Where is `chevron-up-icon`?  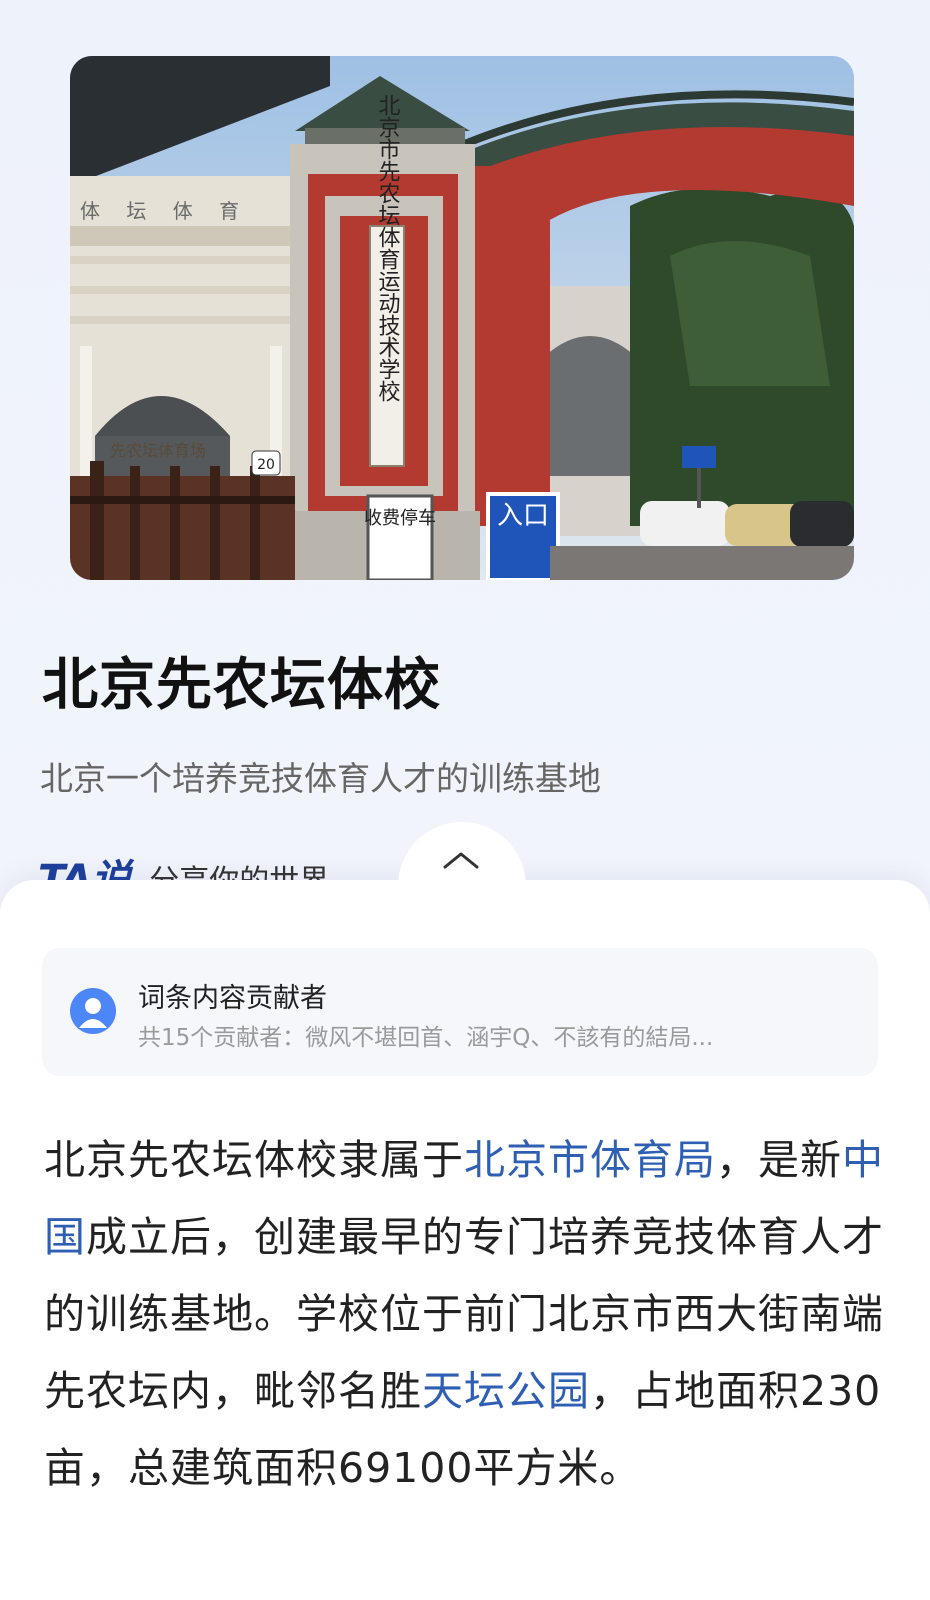 chevron-up-icon is located at coordinates (461, 860).